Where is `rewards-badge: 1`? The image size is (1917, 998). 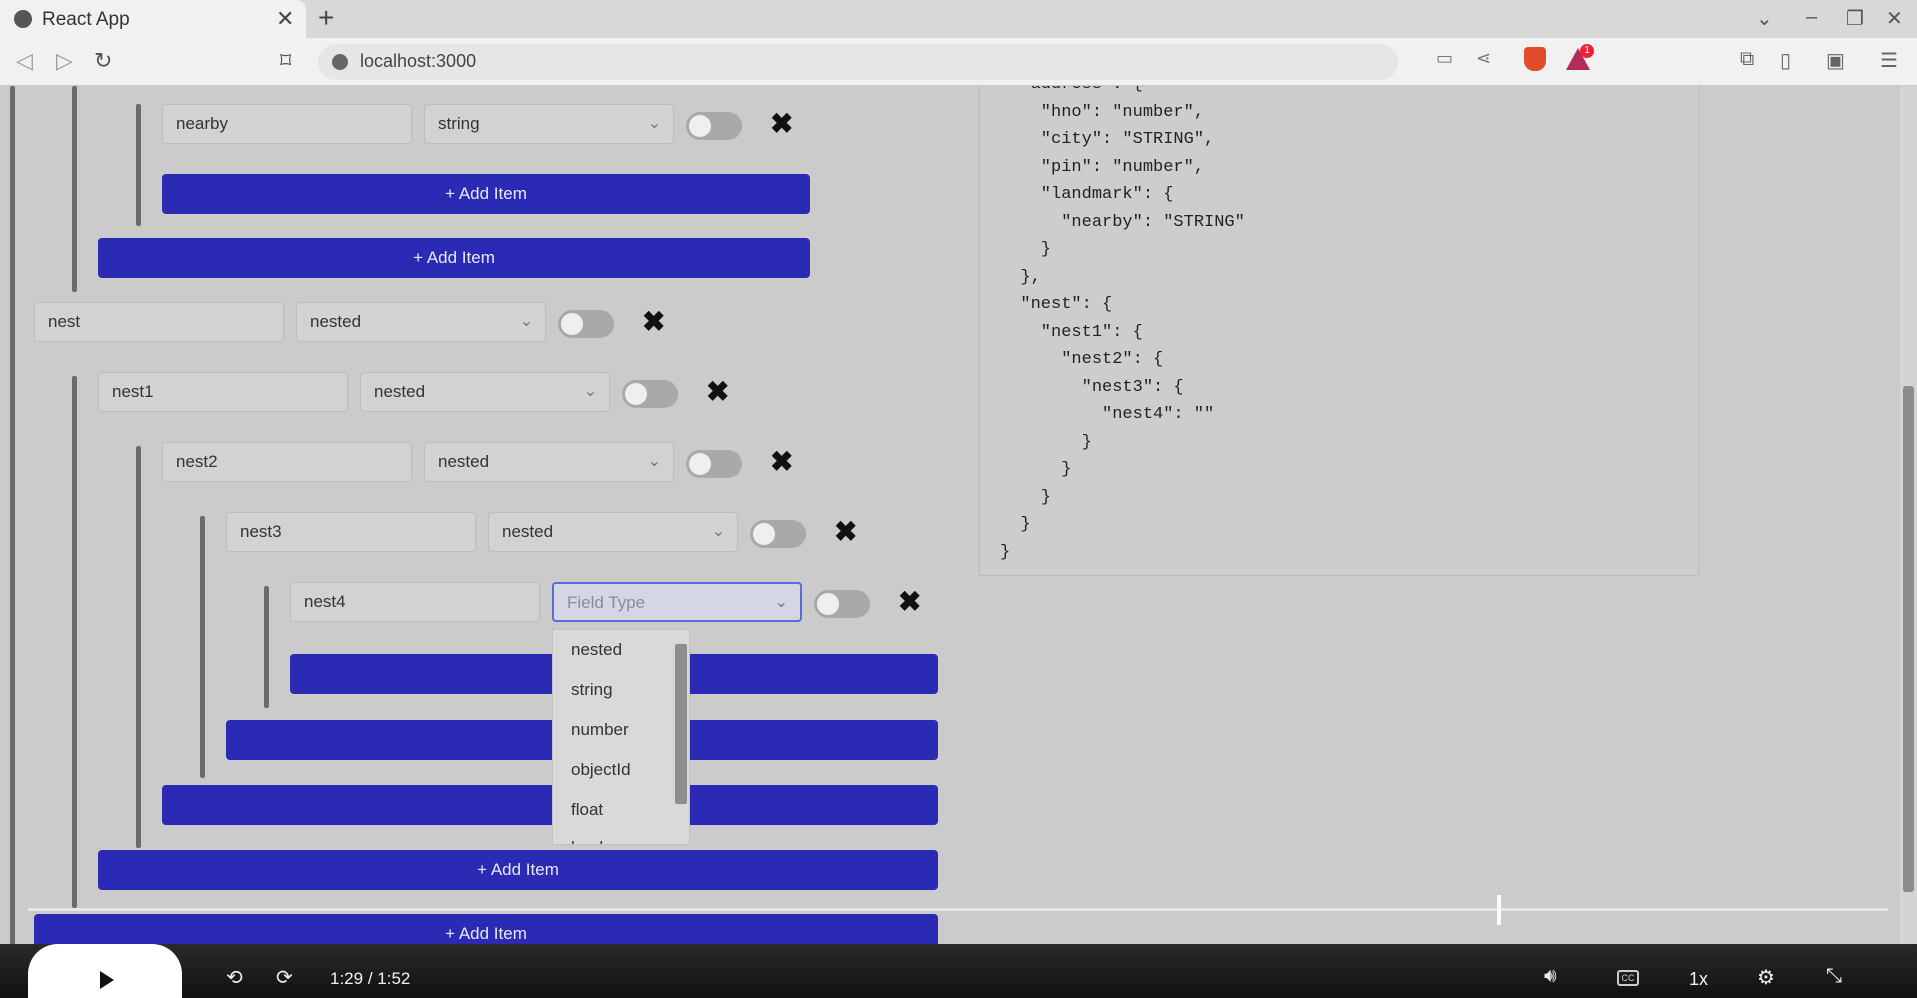 rewards-badge: 1 is located at coordinates (1587, 51).